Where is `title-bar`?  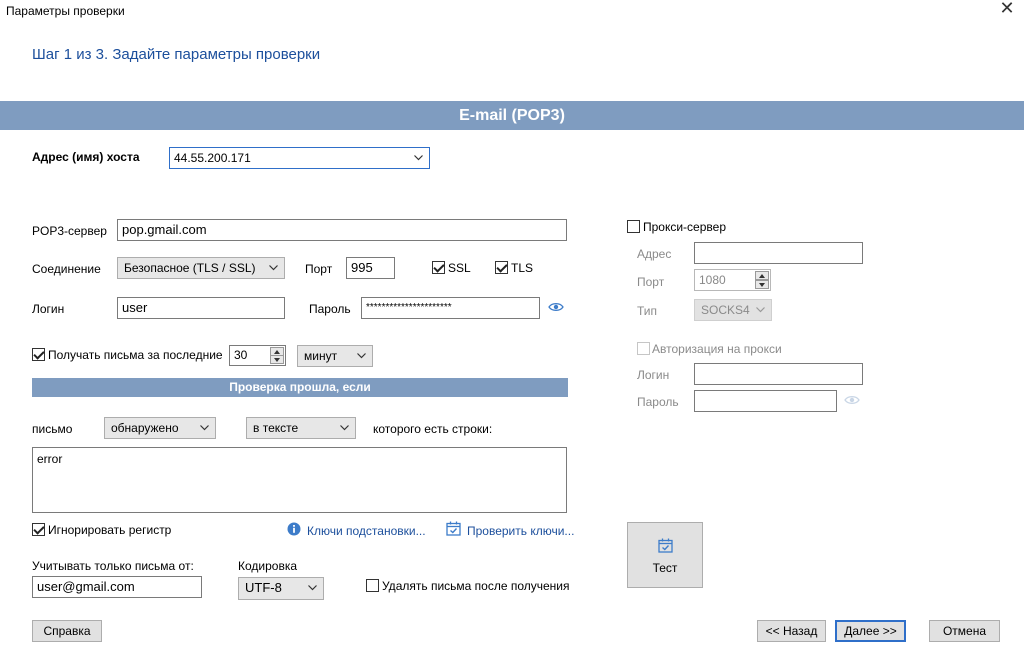
title-bar is located at coordinates (512, 11).